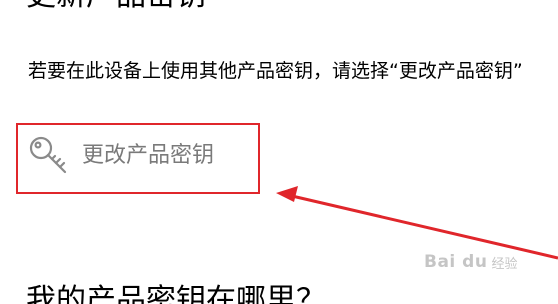  I want to click on section-title: 更新产品密钥, so click(116, 7).